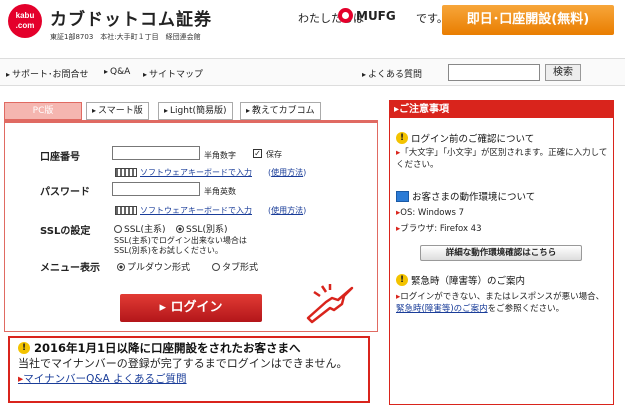 The height and width of the screenshot is (405, 625). I want to click on tab-oshiete: ▸ 教えてカブコム, so click(280, 111).